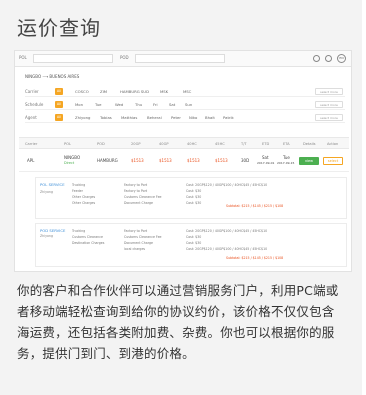 The image size is (366, 395). I want to click on filter-option: Niko, so click(193, 117).